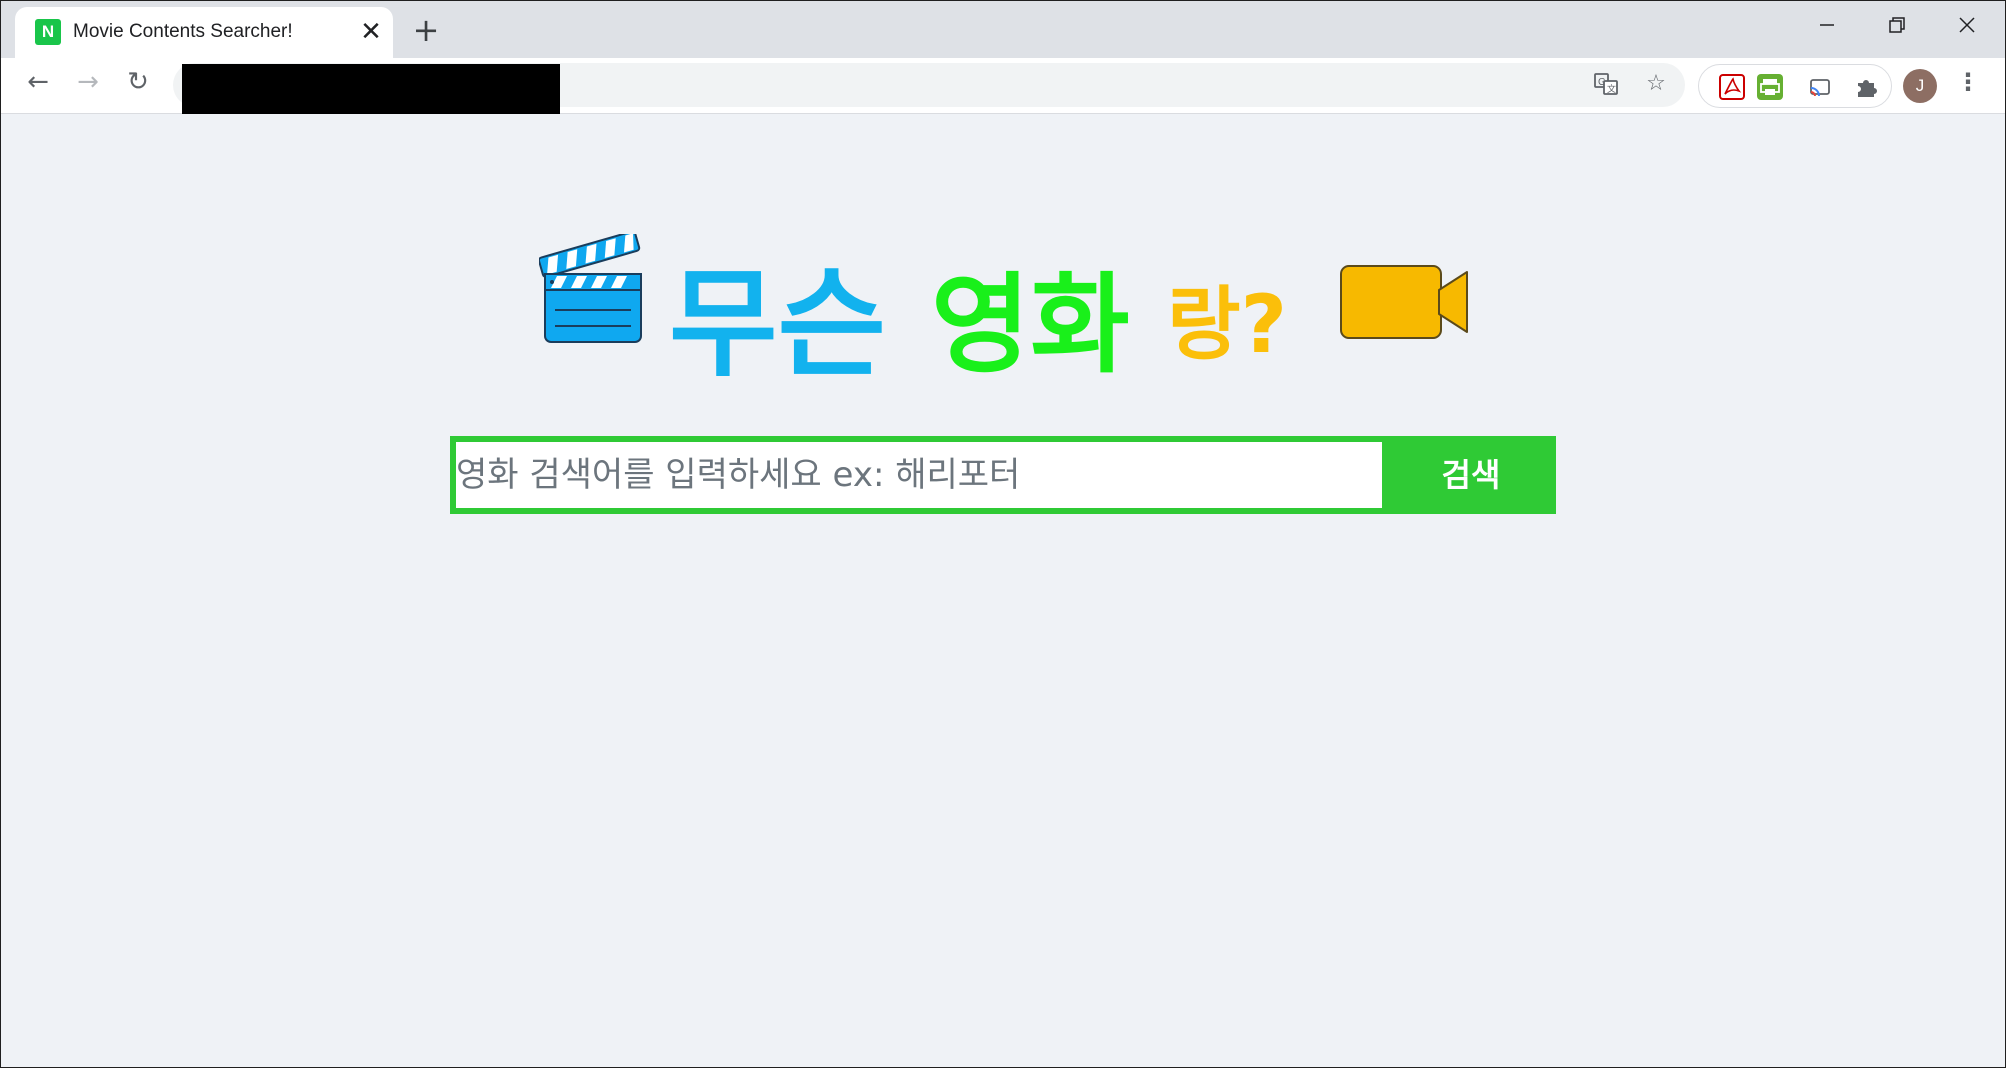 The width and height of the screenshot is (2006, 1068). What do you see at coordinates (590, 288) in the screenshot?
I see `clapperboard-icon` at bounding box center [590, 288].